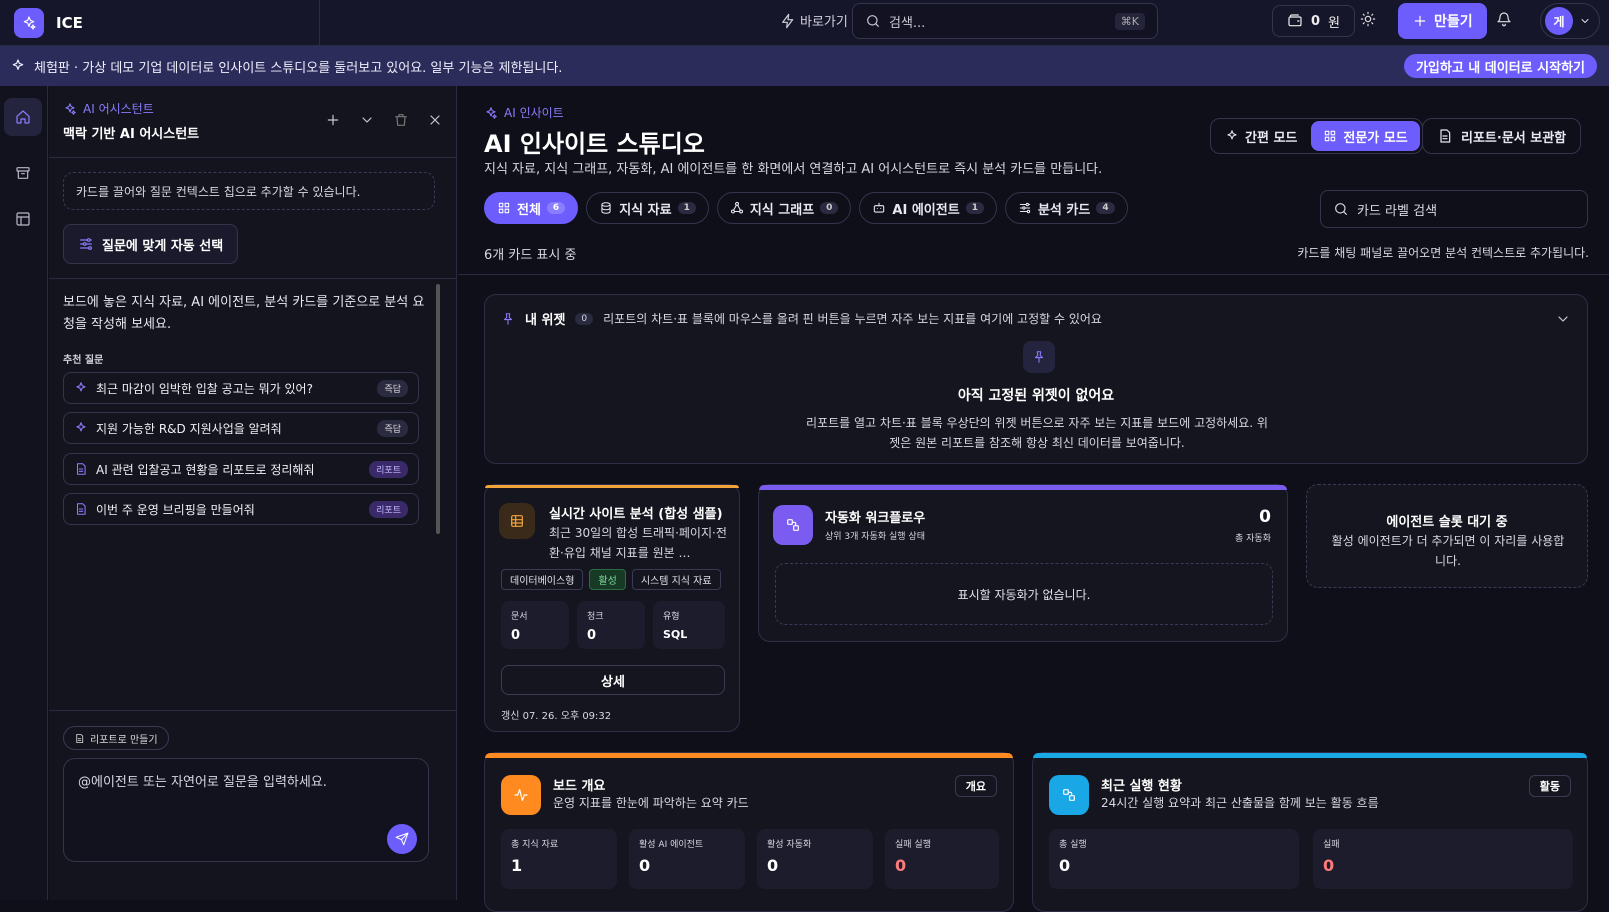  I want to click on filter-count: 4, so click(1105, 208).